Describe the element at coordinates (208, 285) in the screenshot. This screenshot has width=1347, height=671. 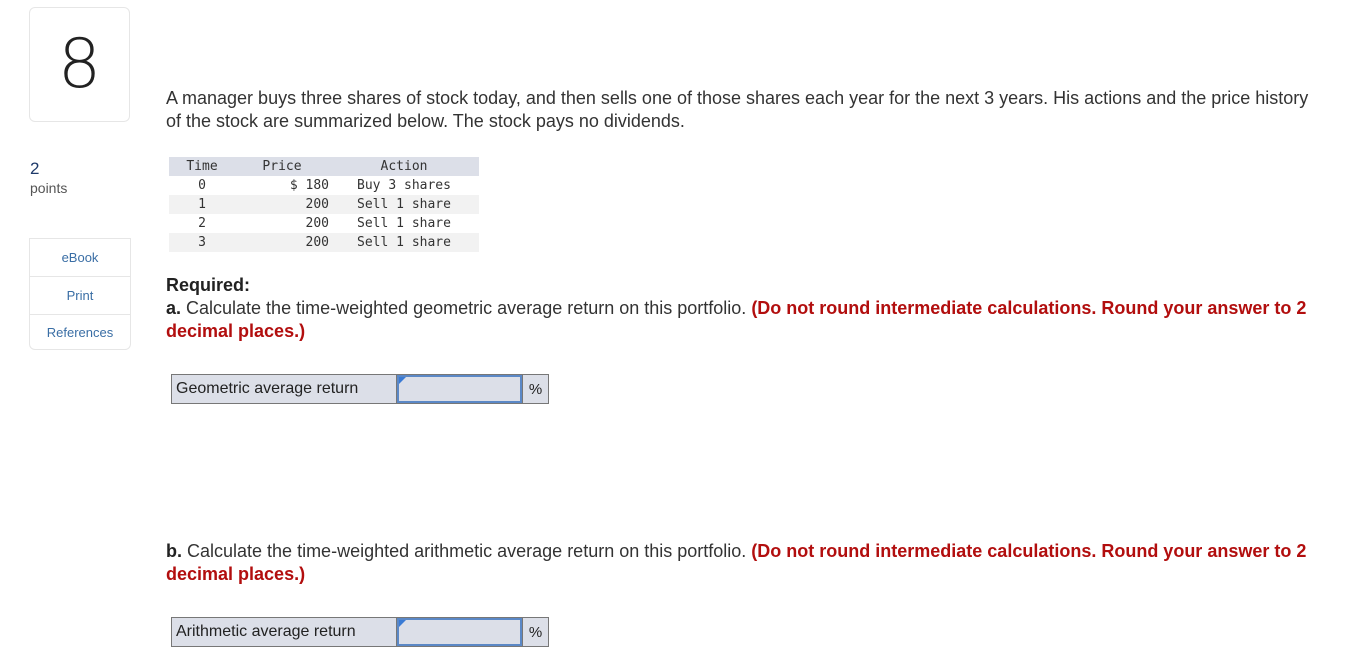
I see `required-title: Required:` at that location.